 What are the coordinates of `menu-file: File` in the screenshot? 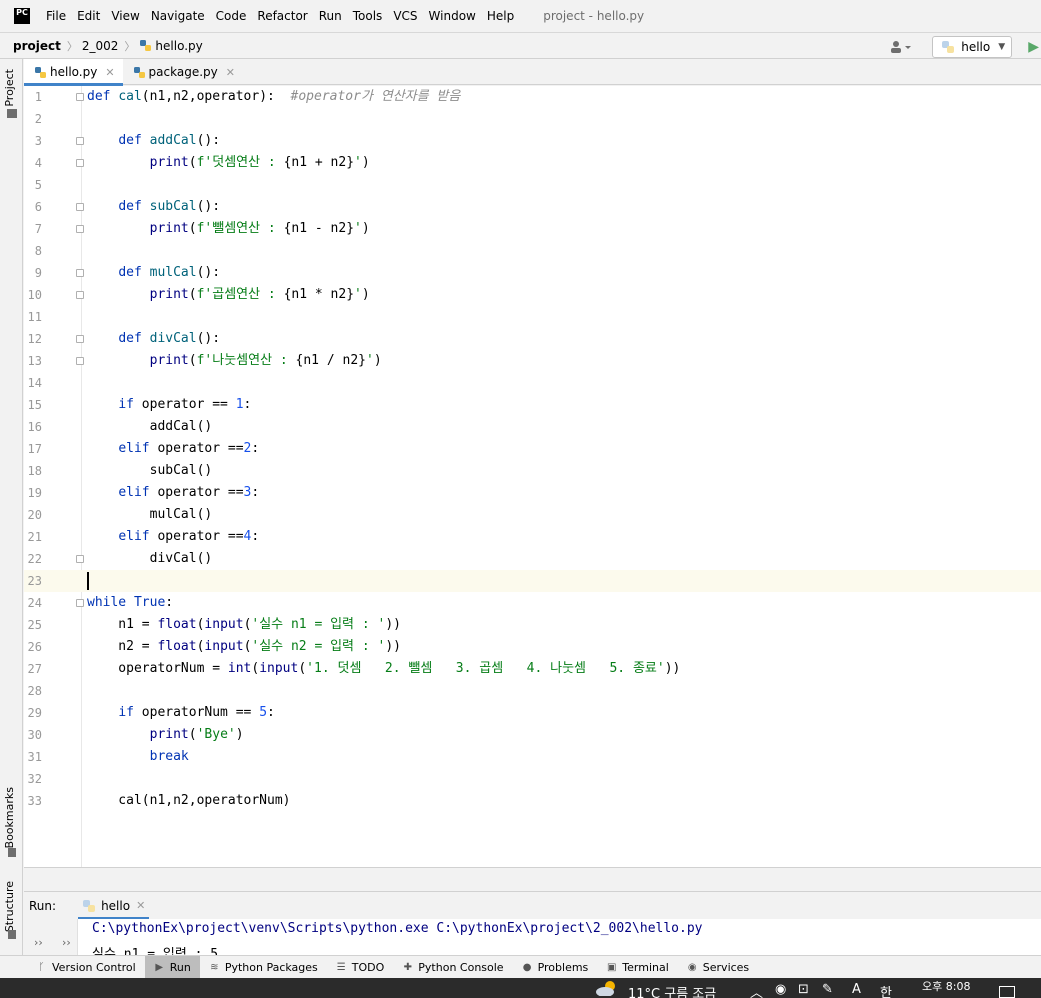 It's located at (56, 16).